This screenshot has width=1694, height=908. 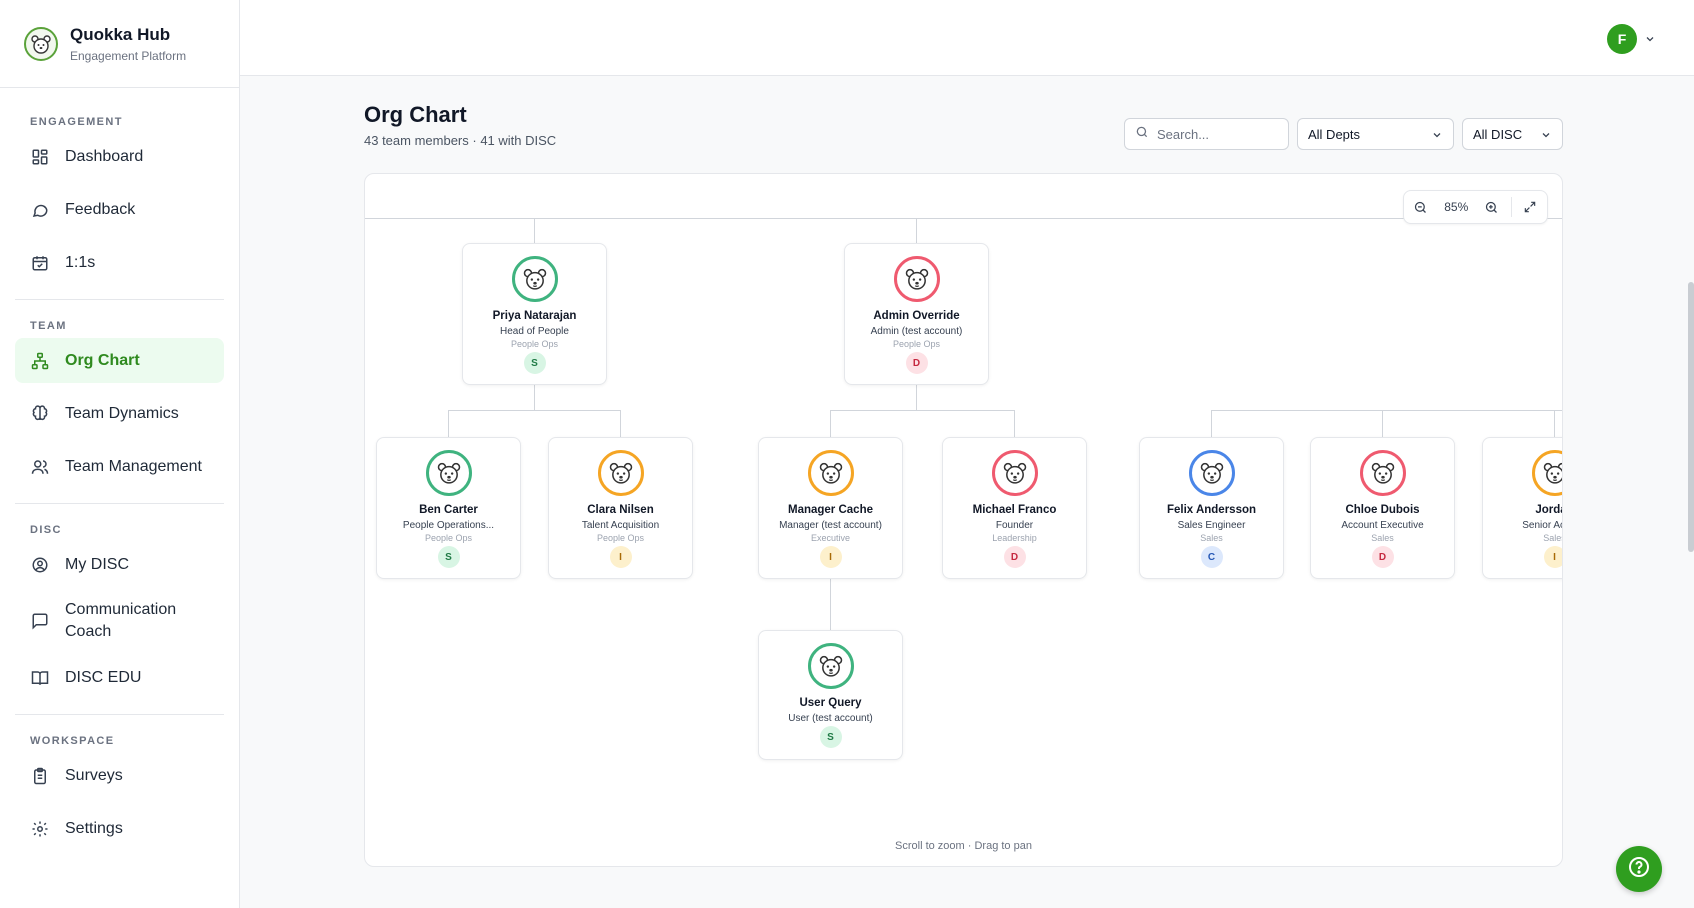 I want to click on search-input, so click(x=1217, y=134).